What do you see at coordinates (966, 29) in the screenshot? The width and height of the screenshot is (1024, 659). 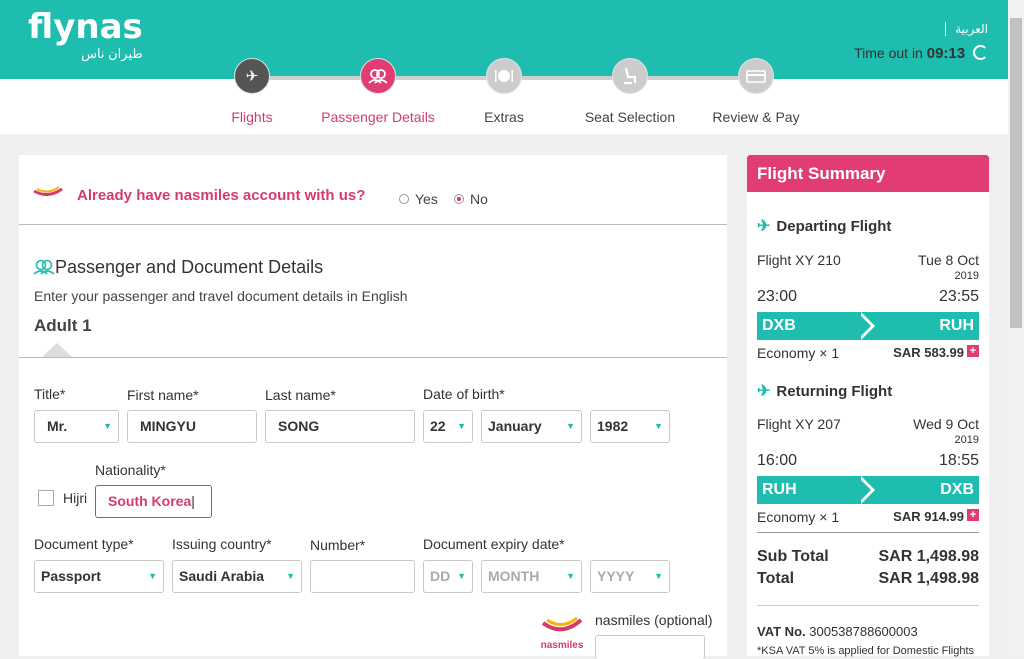 I see `language-switch-link: العربية` at bounding box center [966, 29].